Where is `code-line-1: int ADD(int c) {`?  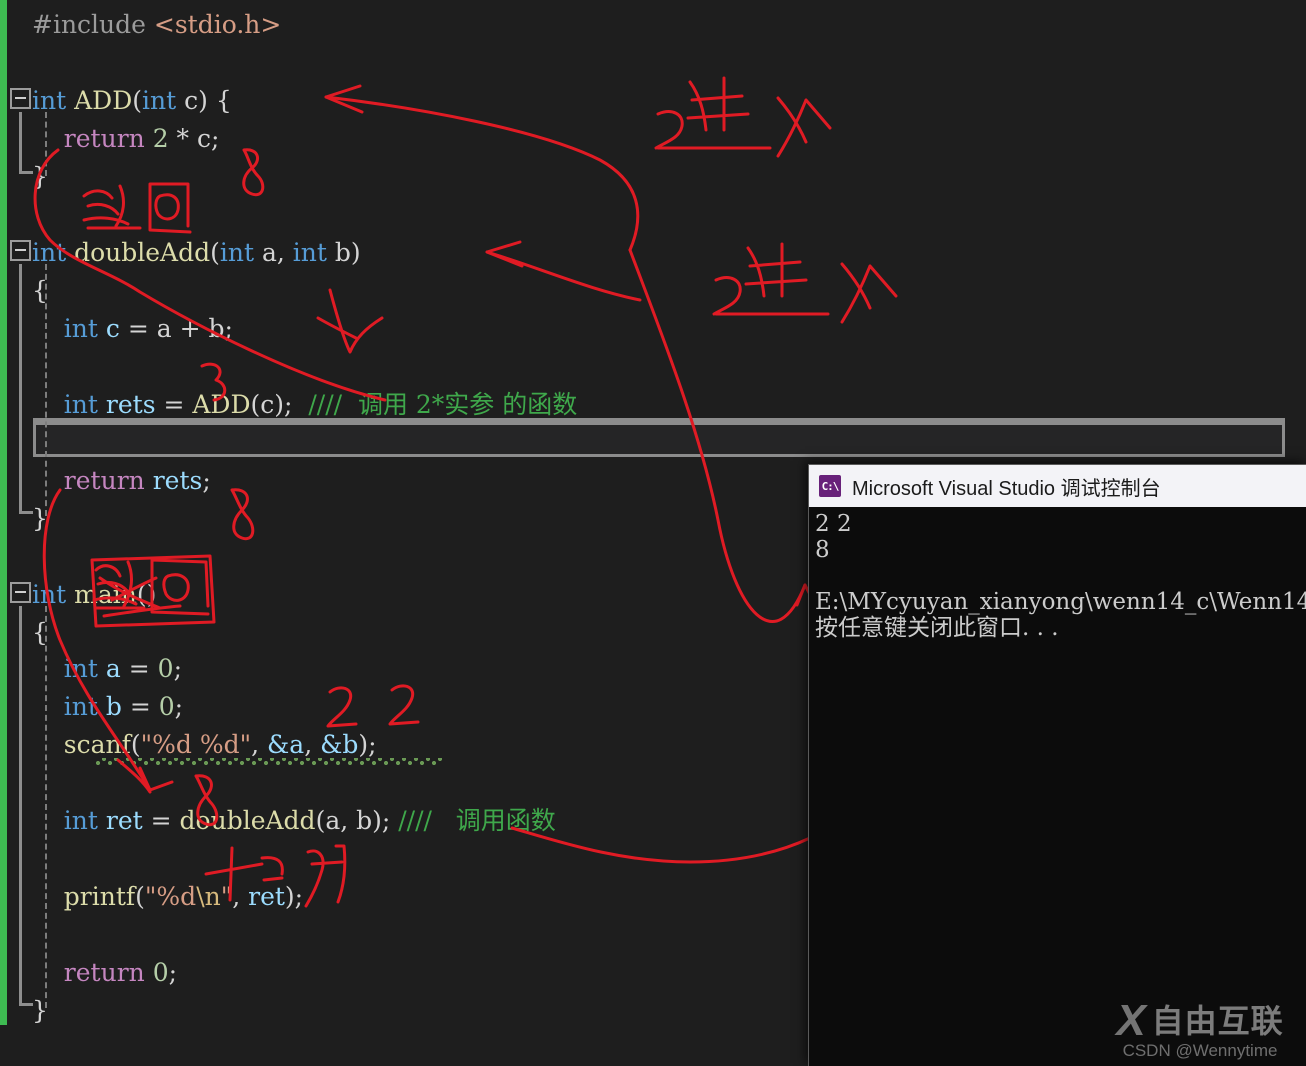
code-line-1: int ADD(int c) { is located at coordinates (132, 101).